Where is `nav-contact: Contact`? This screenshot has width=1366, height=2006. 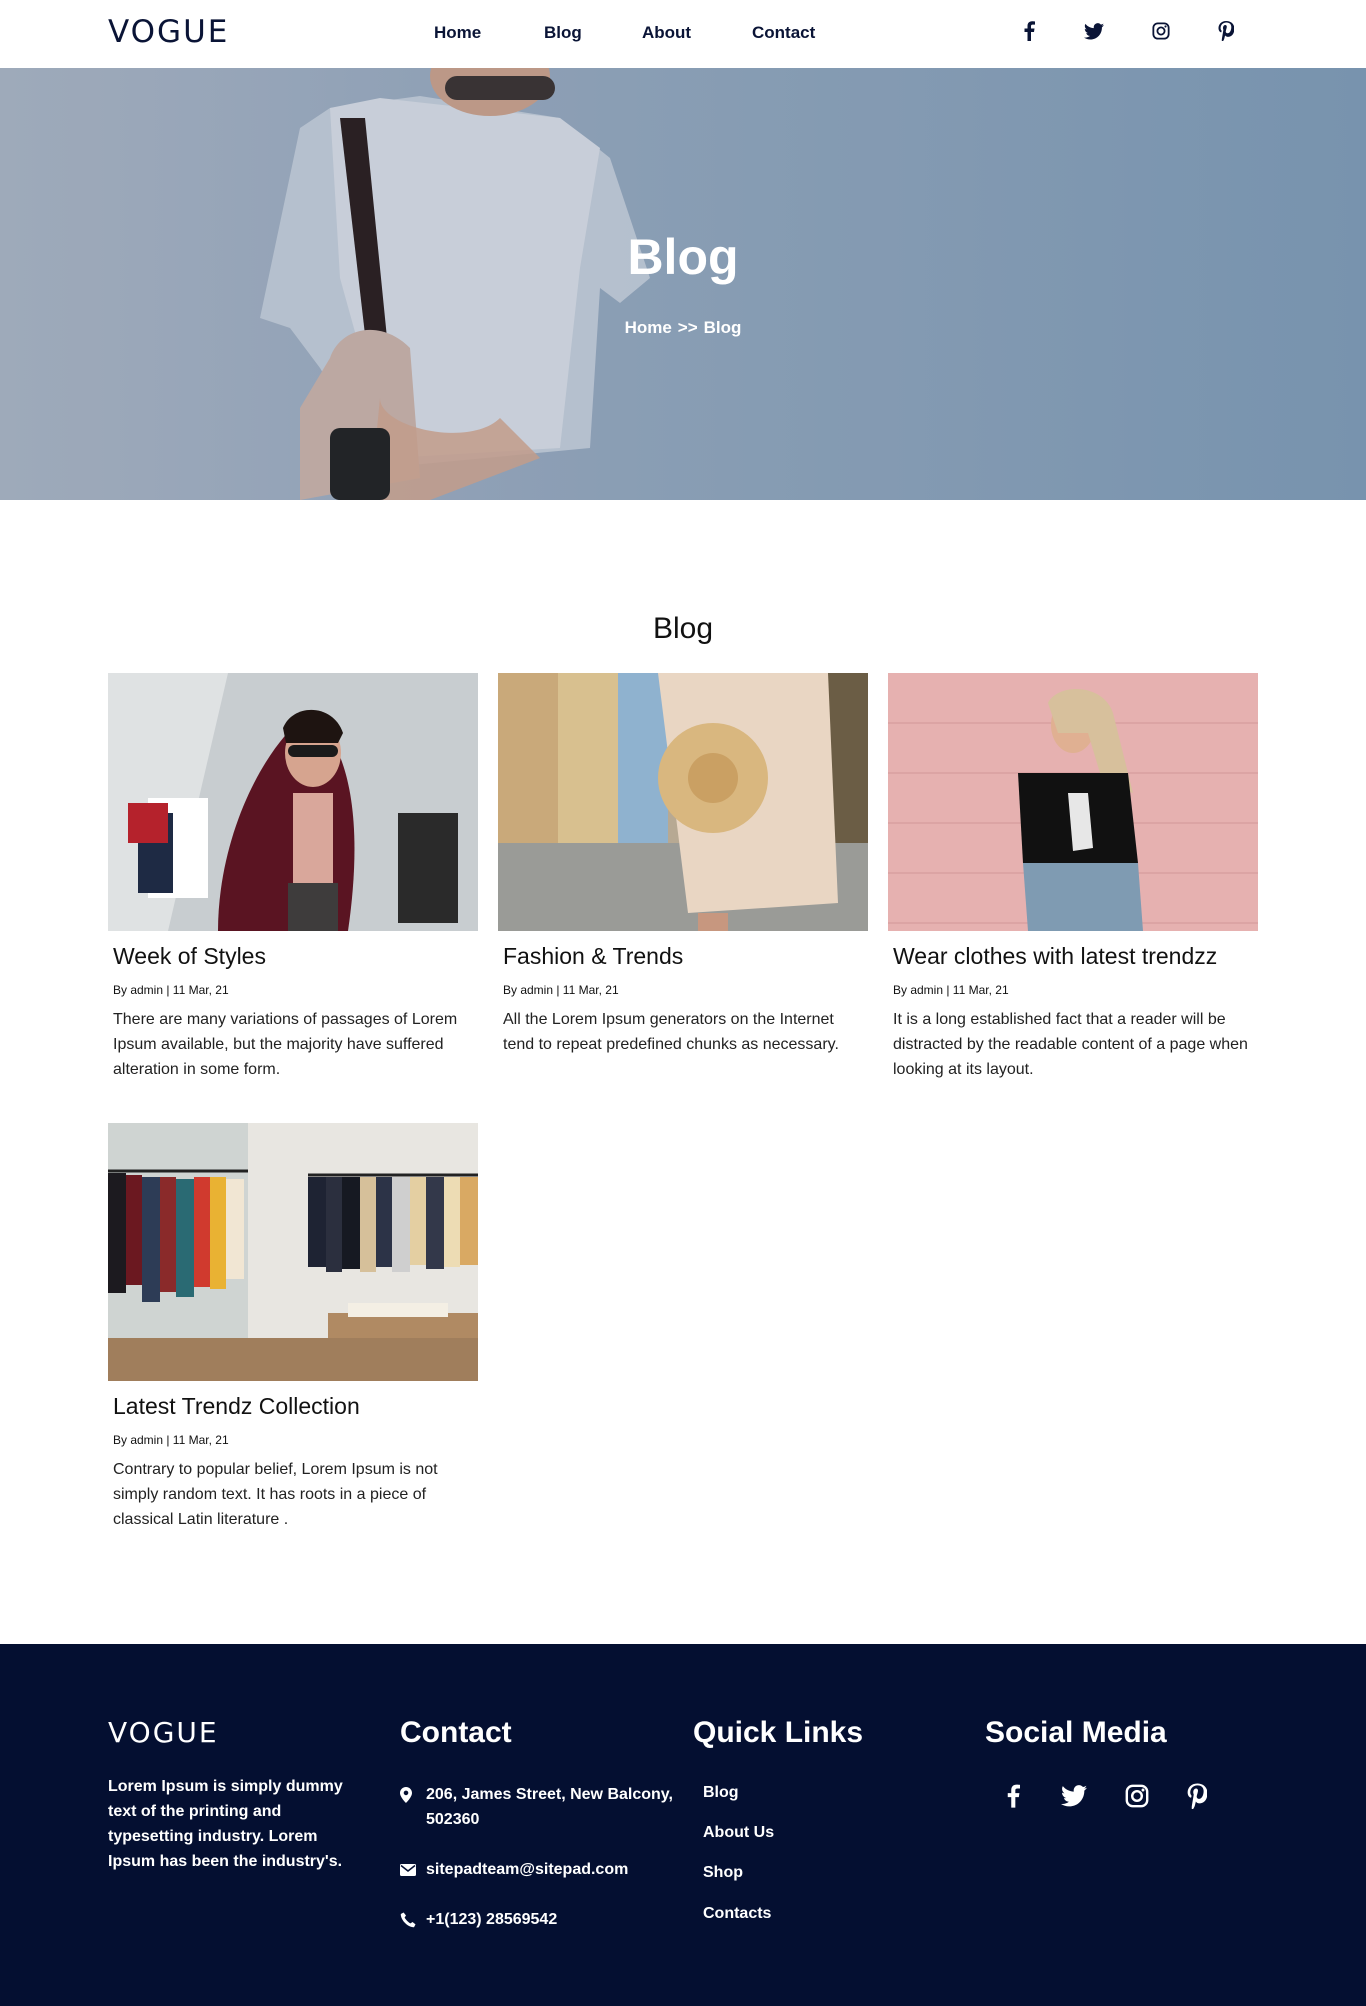 nav-contact: Contact is located at coordinates (783, 33).